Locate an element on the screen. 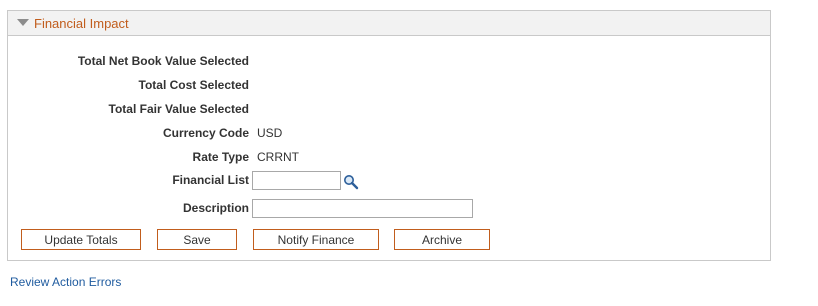 This screenshot has height=306, width=818. collapse-triangle-icon is located at coordinates (23, 22).